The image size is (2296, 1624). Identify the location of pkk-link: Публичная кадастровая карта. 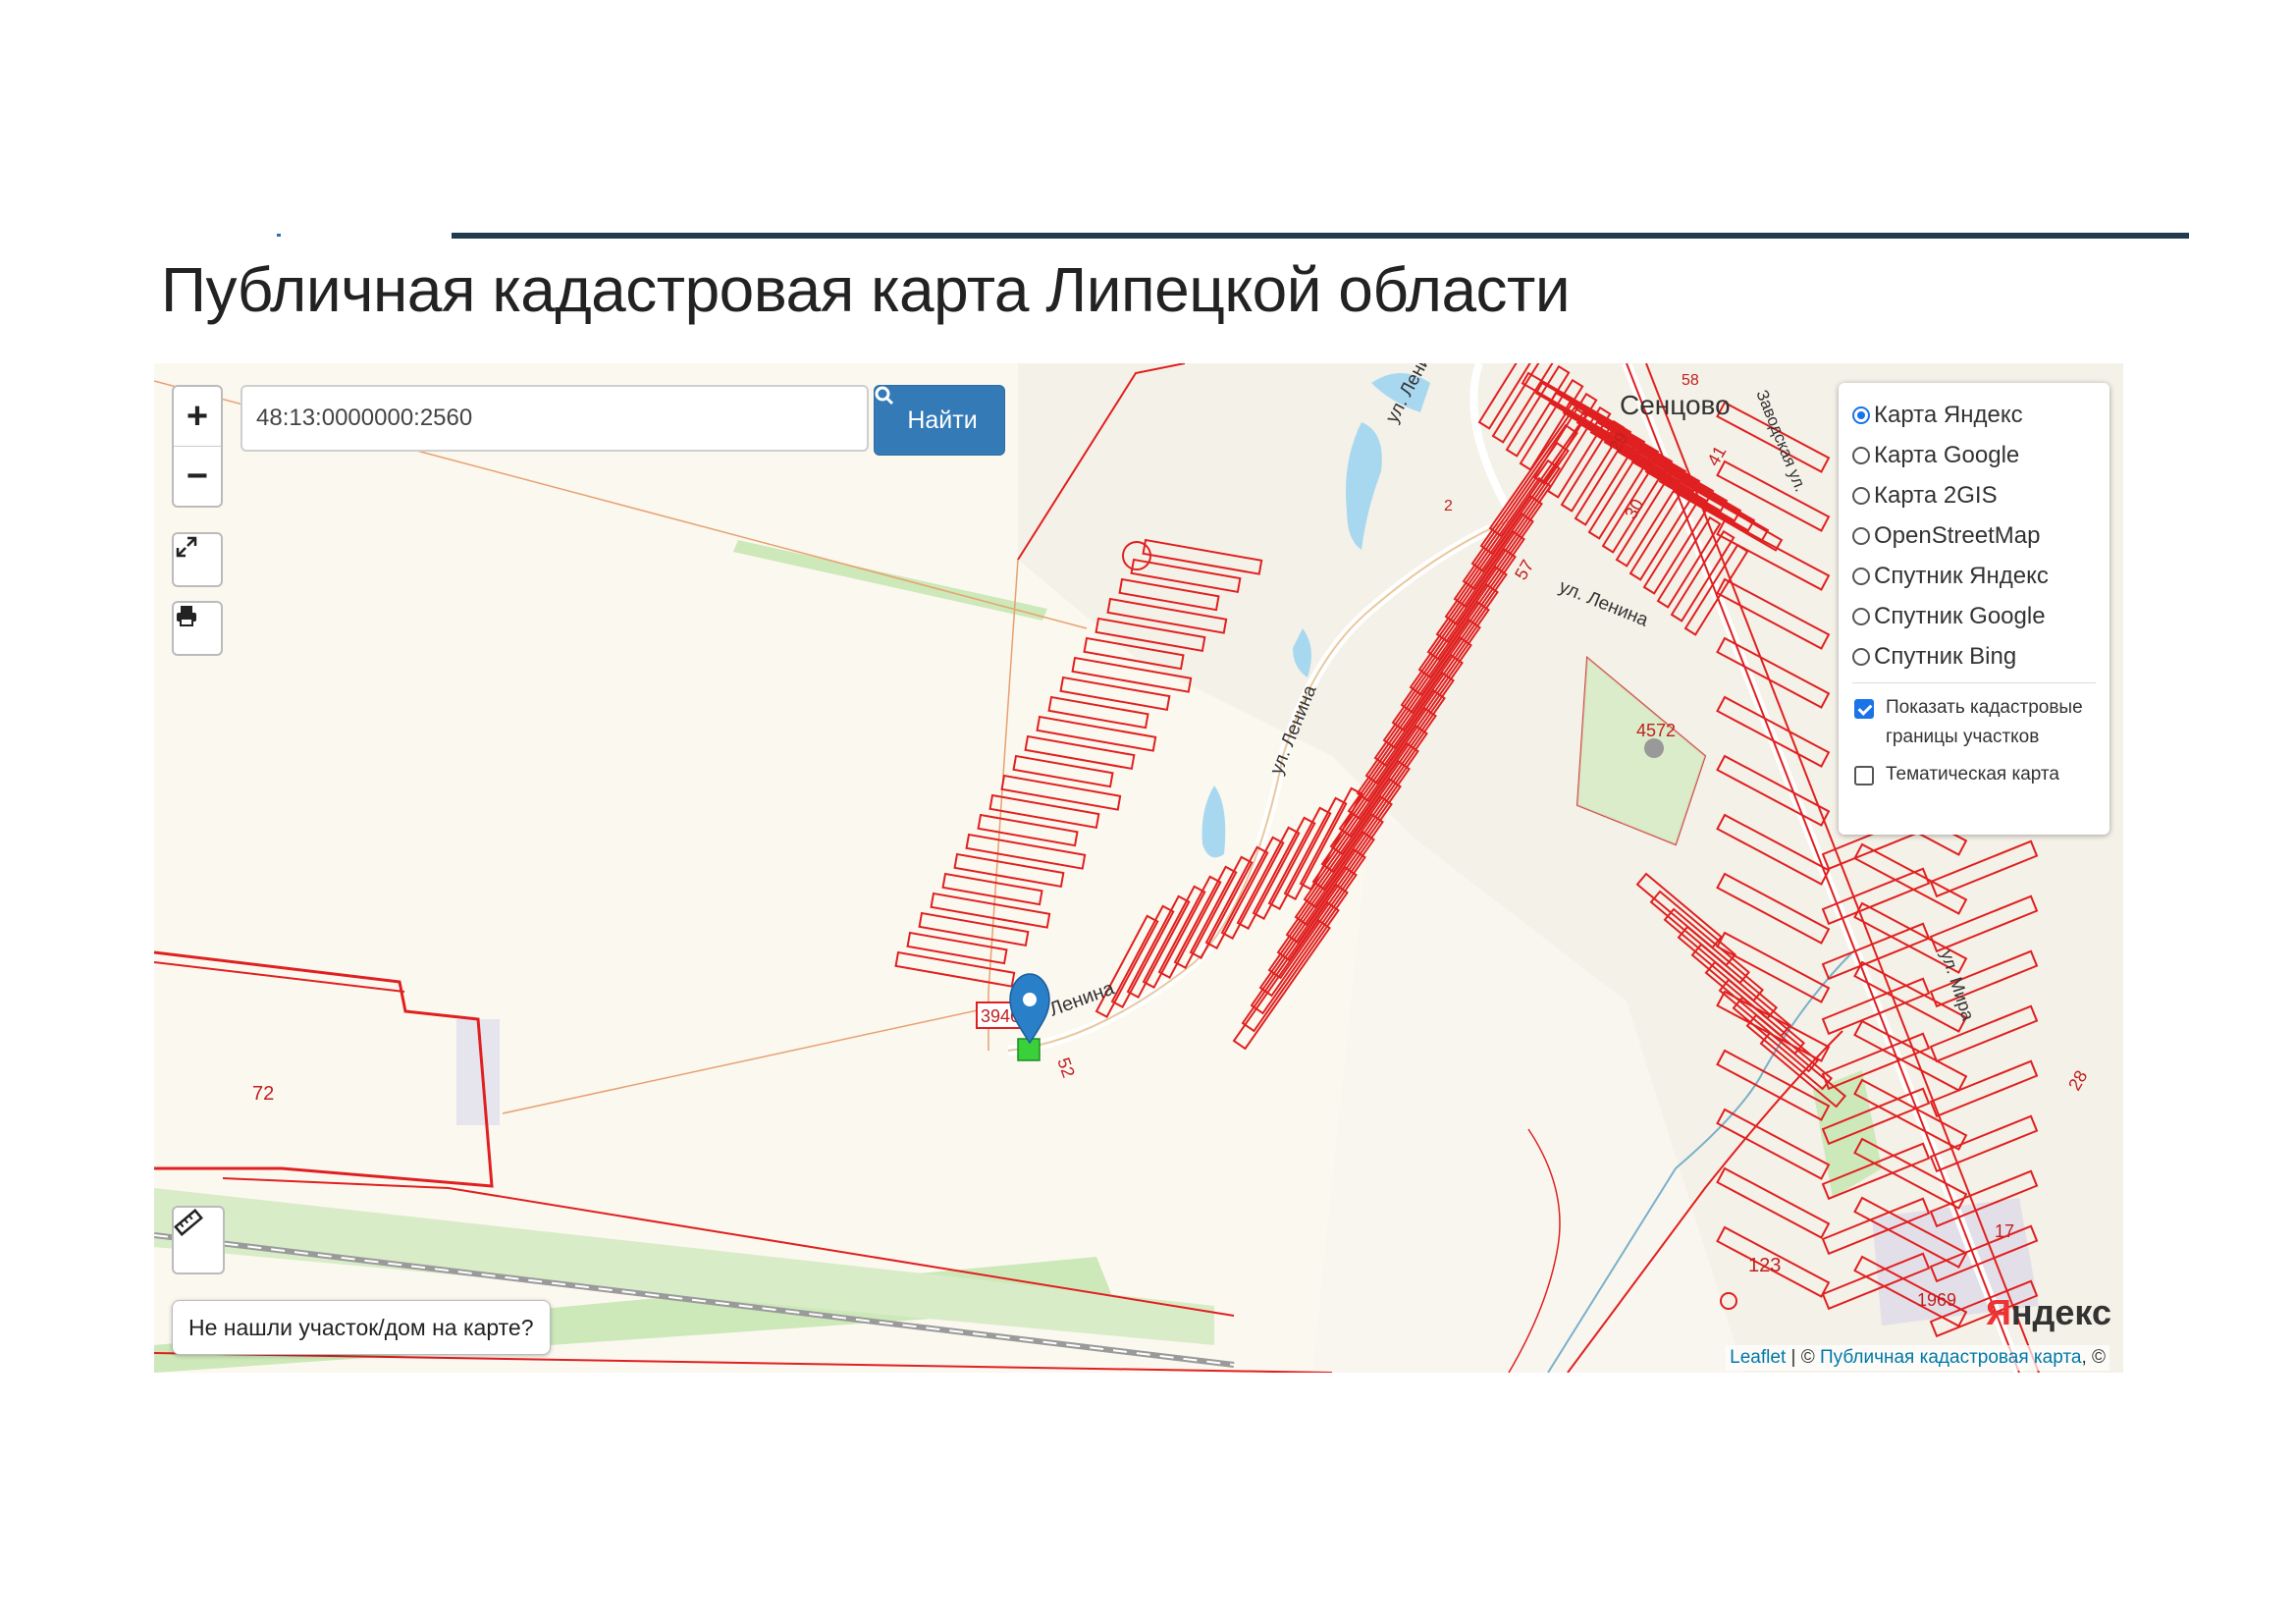
(1950, 1357).